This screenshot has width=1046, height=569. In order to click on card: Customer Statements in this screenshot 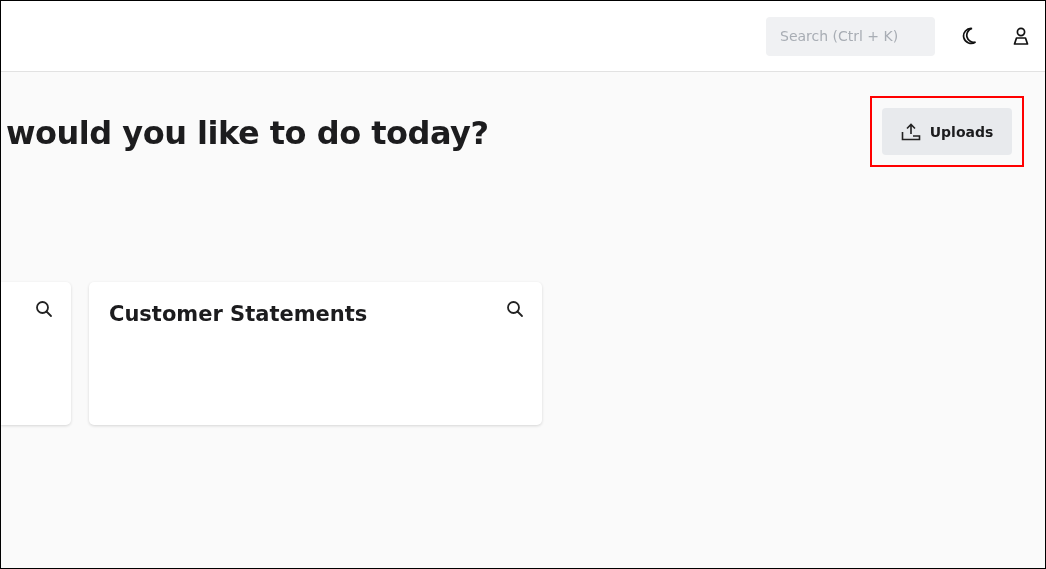, I will do `click(315, 353)`.